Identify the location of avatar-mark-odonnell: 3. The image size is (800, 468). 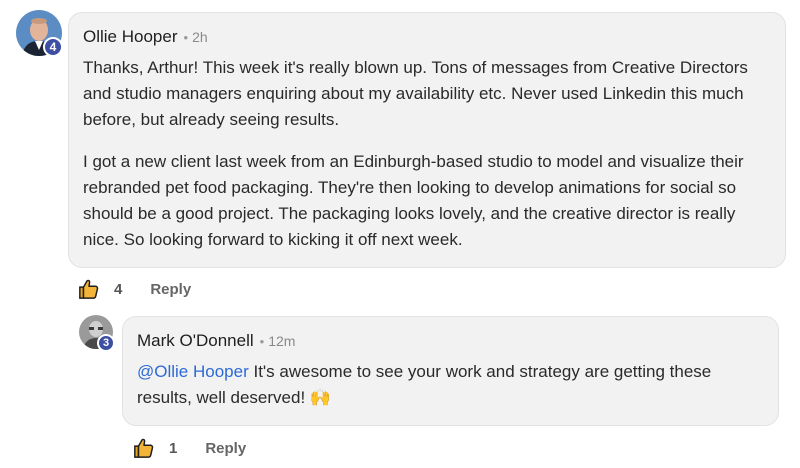
(97, 333).